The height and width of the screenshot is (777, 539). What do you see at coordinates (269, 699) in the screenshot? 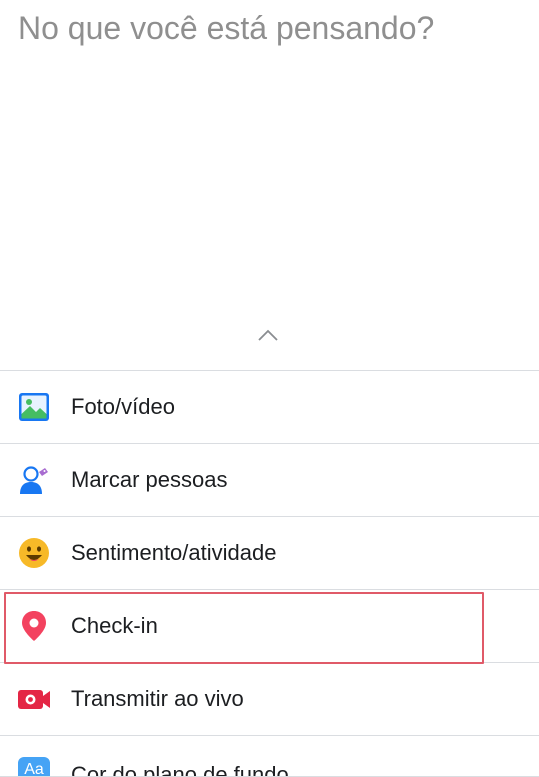
I see `option-go-live: Transmitir ao vivo` at bounding box center [269, 699].